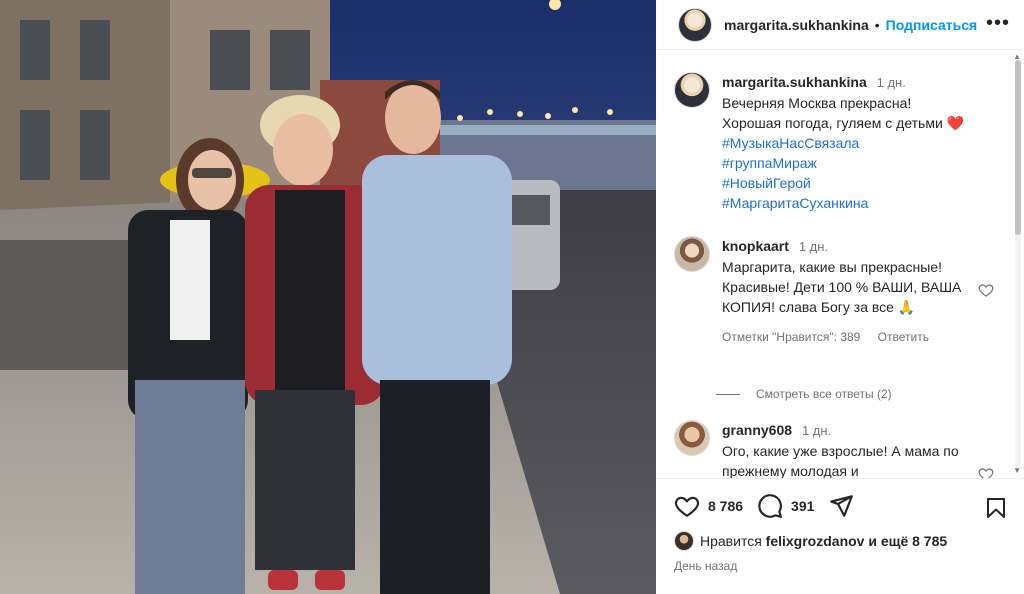 The height and width of the screenshot is (594, 1024). Describe the element at coordinates (996, 508) in the screenshot. I see `save-bookmark-icon` at that location.